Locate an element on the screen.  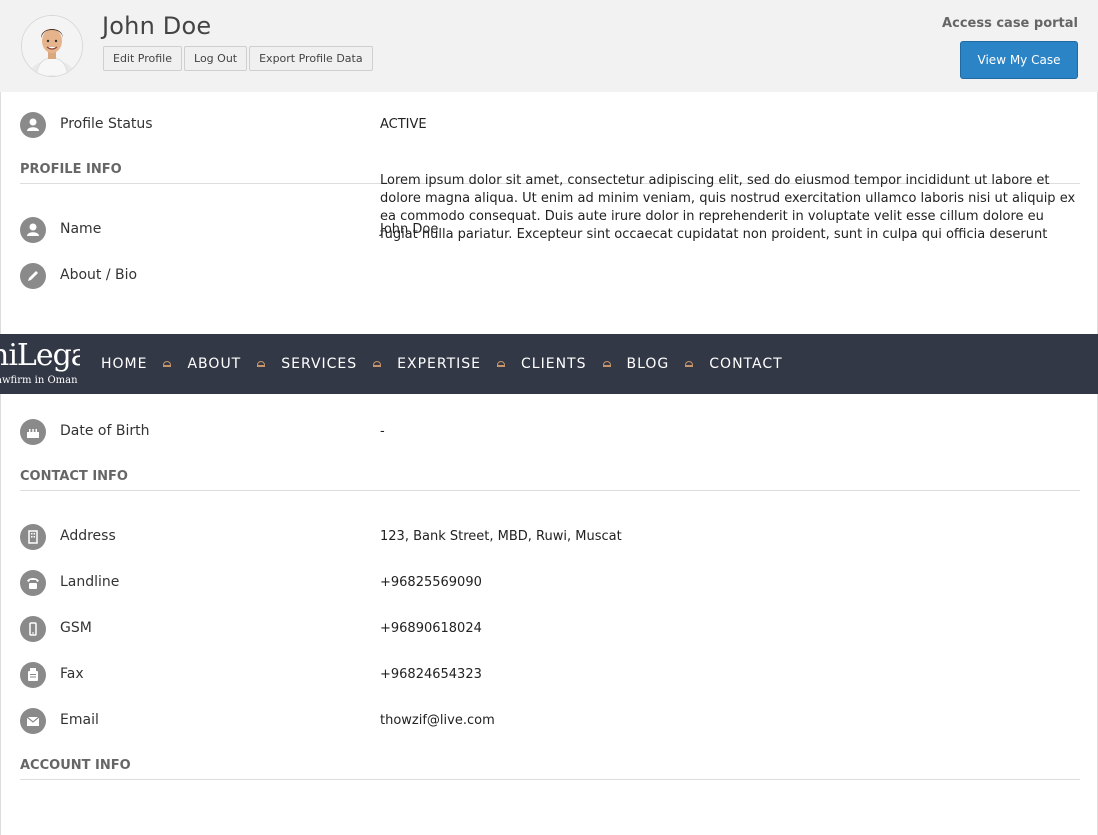
logo-text: niLegal is located at coordinates (40, 355).